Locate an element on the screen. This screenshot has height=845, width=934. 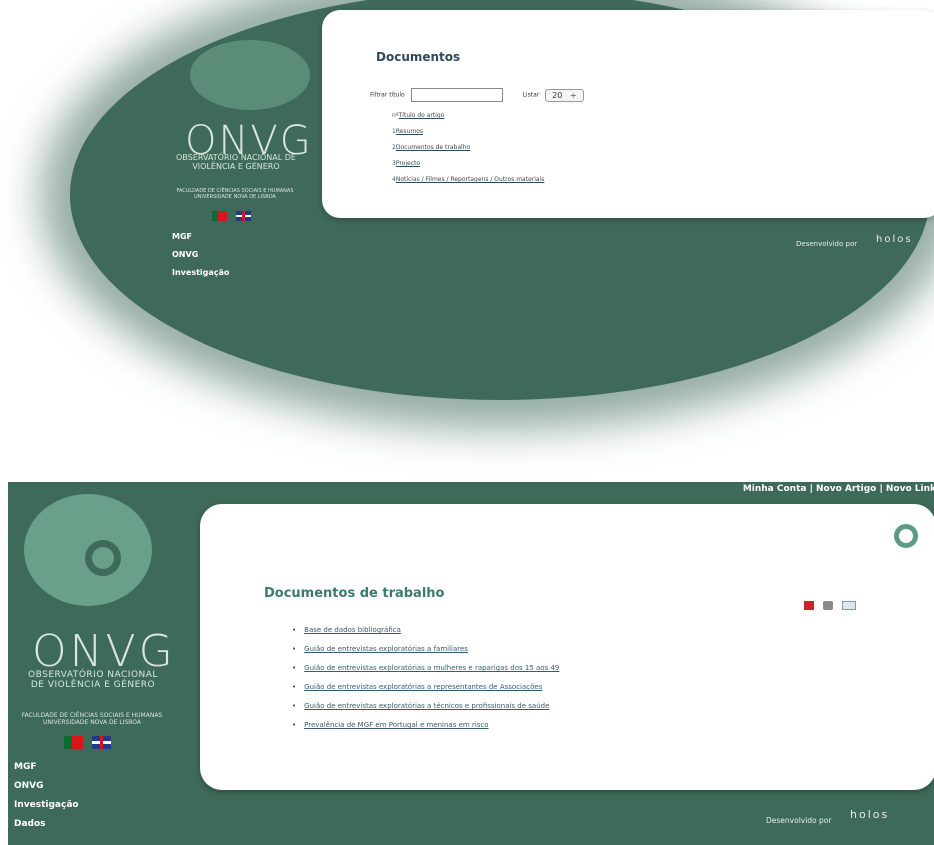
page-title: Documentos de trabalho is located at coordinates (354, 593).